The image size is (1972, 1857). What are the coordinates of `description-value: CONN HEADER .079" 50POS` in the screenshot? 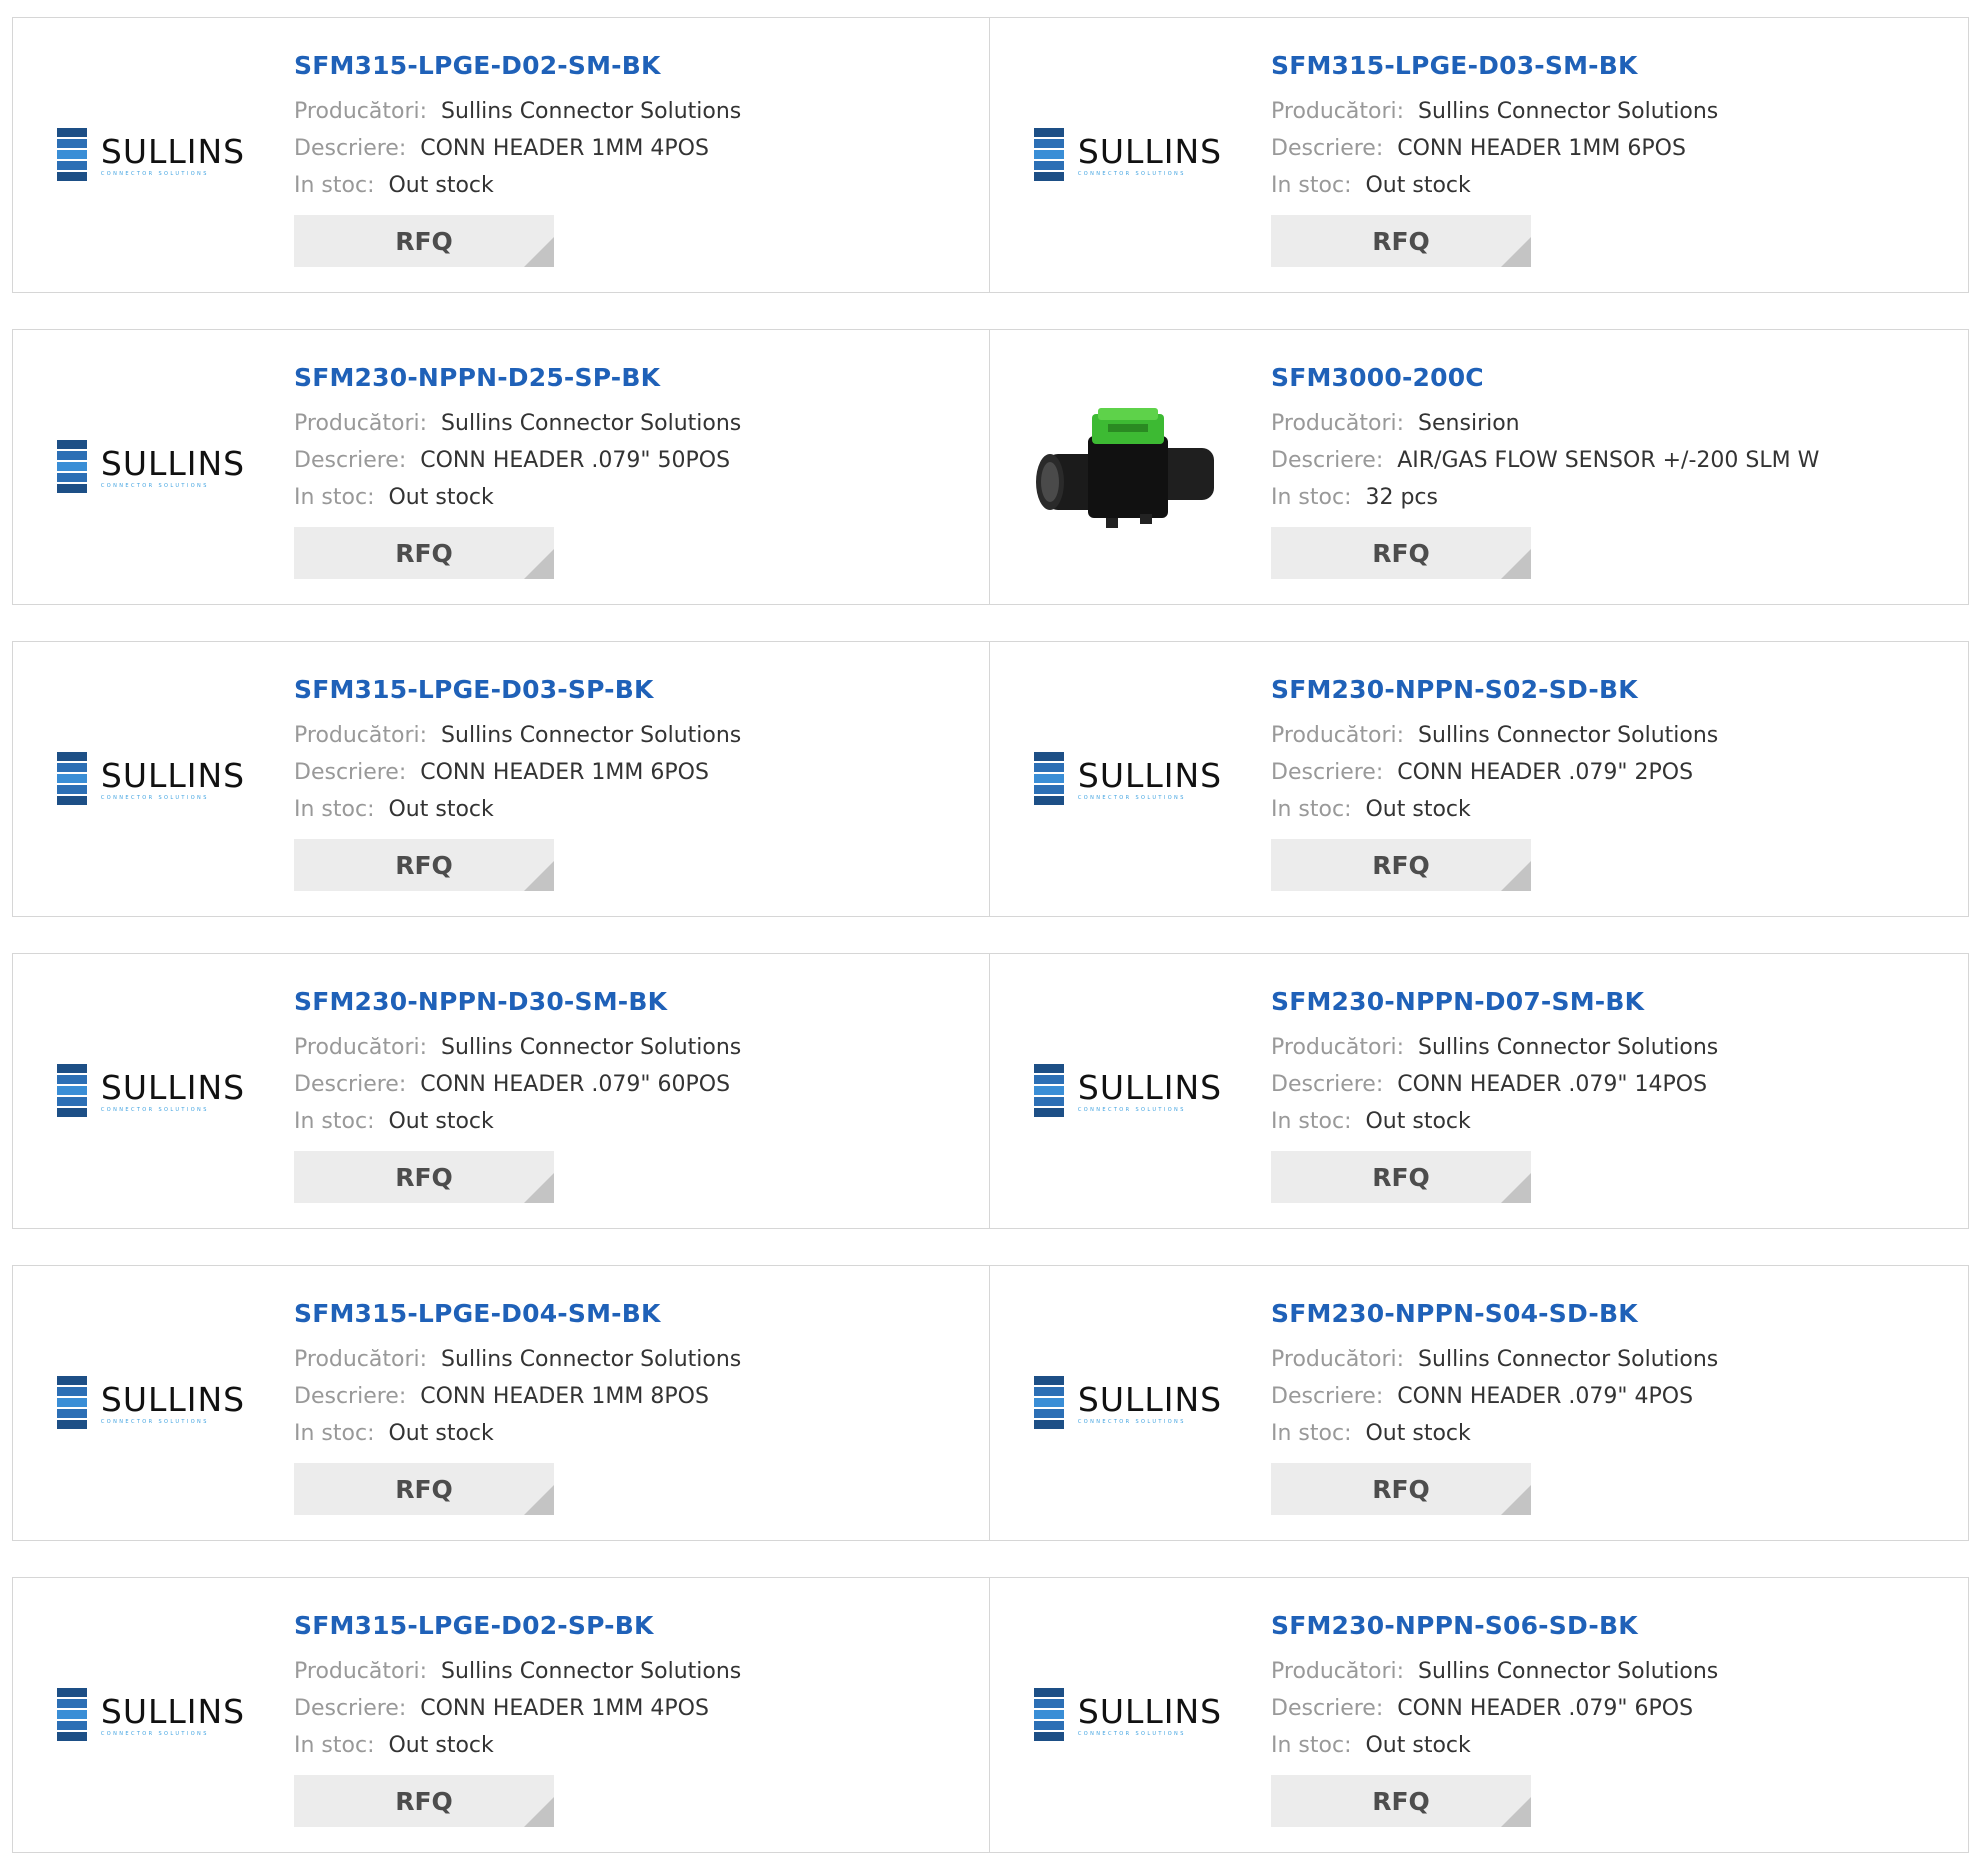 It's located at (575, 460).